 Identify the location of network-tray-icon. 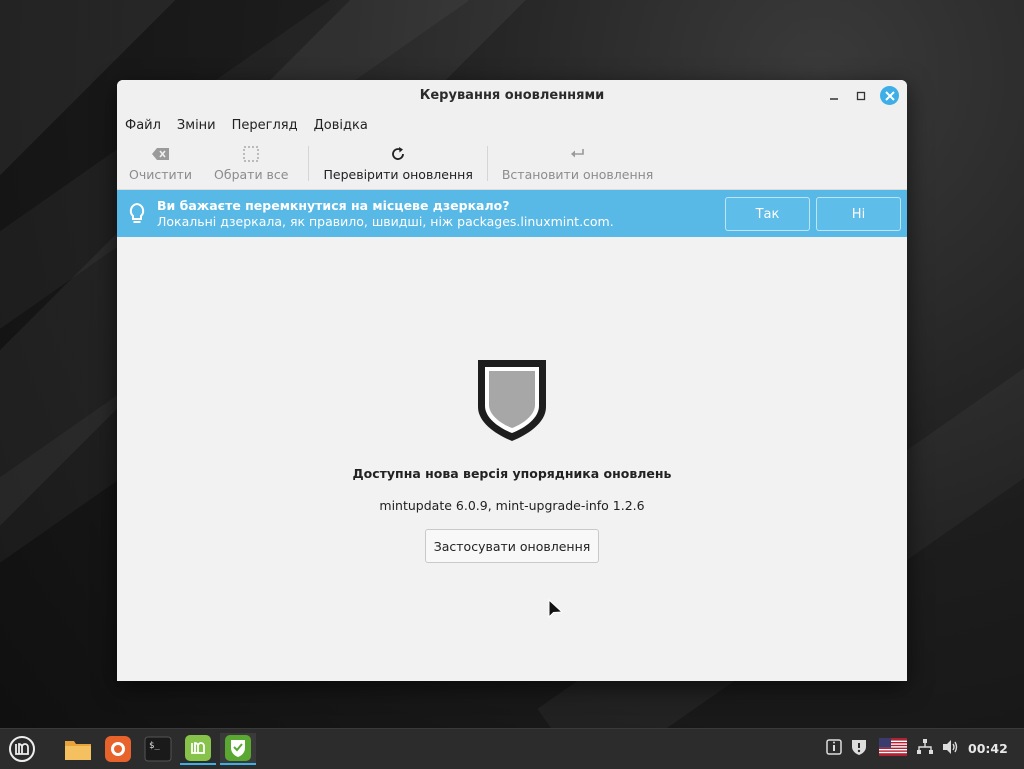
(925, 747).